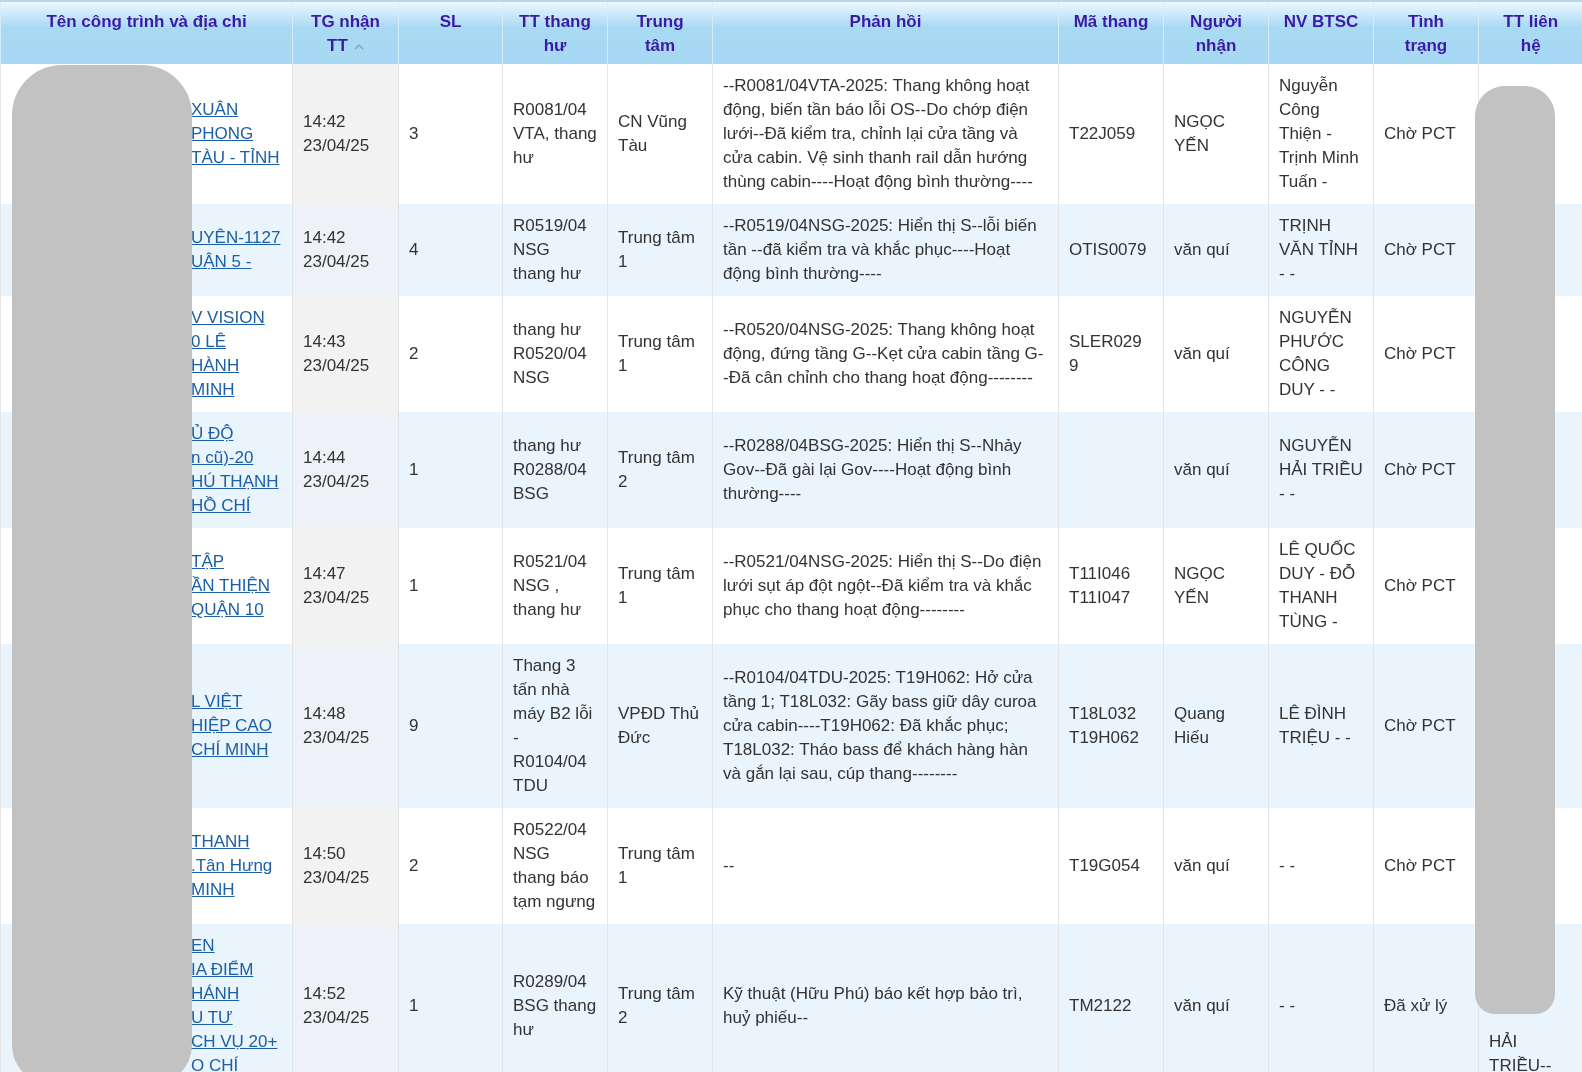 The width and height of the screenshot is (1582, 1072). Describe the element at coordinates (1321, 470) in the screenshot. I see `table-cell: NGUYỄN HẢI TRIỀU - -` at that location.